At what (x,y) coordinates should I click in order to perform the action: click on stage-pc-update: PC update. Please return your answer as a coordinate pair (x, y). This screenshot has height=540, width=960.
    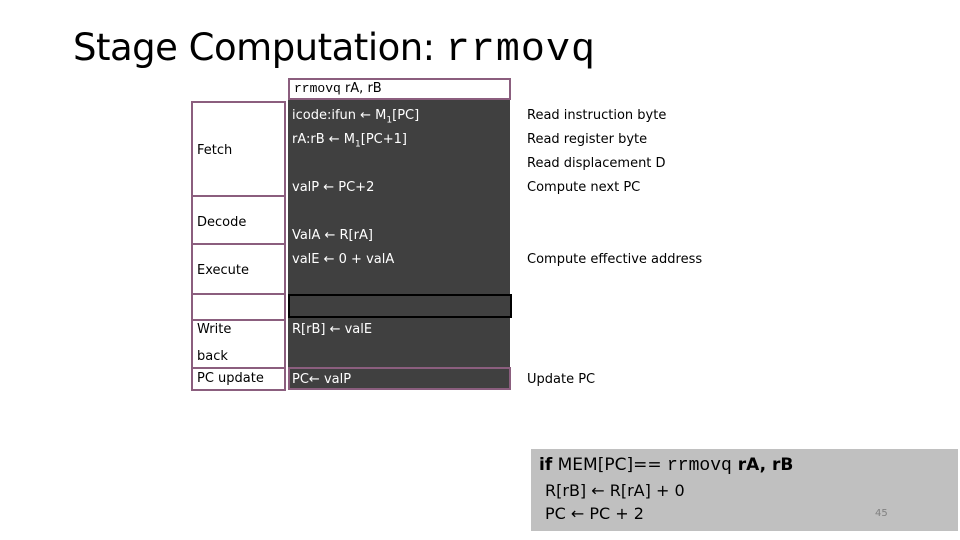
    Looking at the image, I should click on (238, 379).